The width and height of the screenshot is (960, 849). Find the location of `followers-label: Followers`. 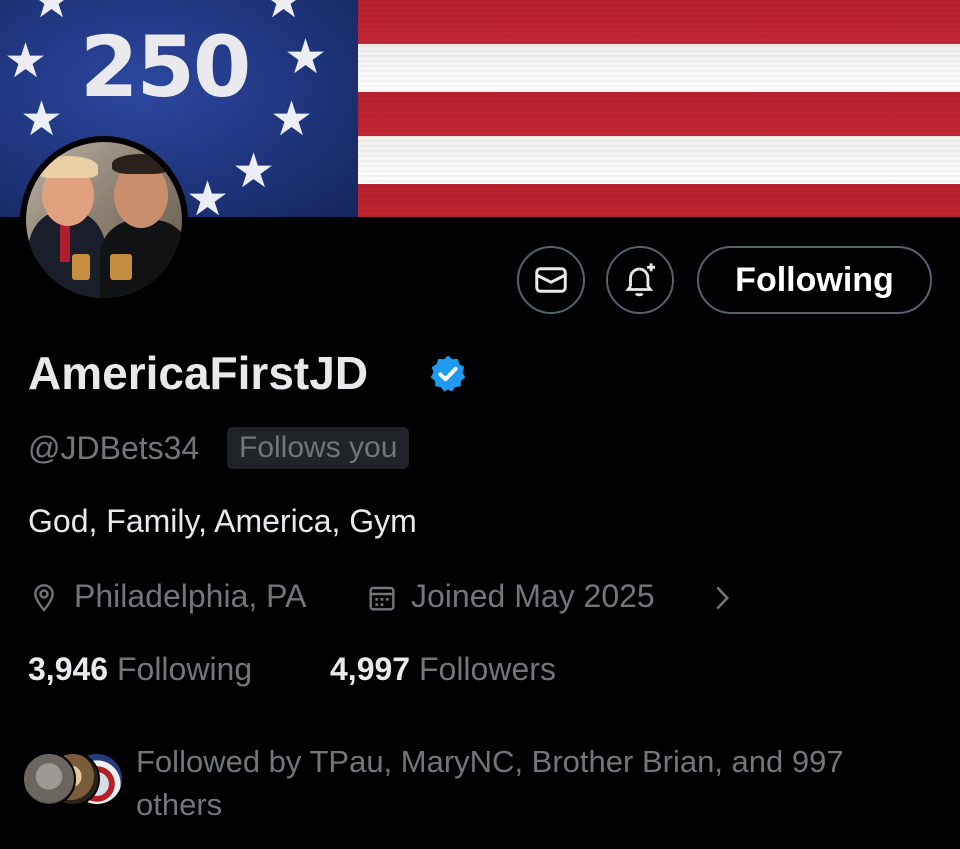

followers-label: Followers is located at coordinates (487, 669).